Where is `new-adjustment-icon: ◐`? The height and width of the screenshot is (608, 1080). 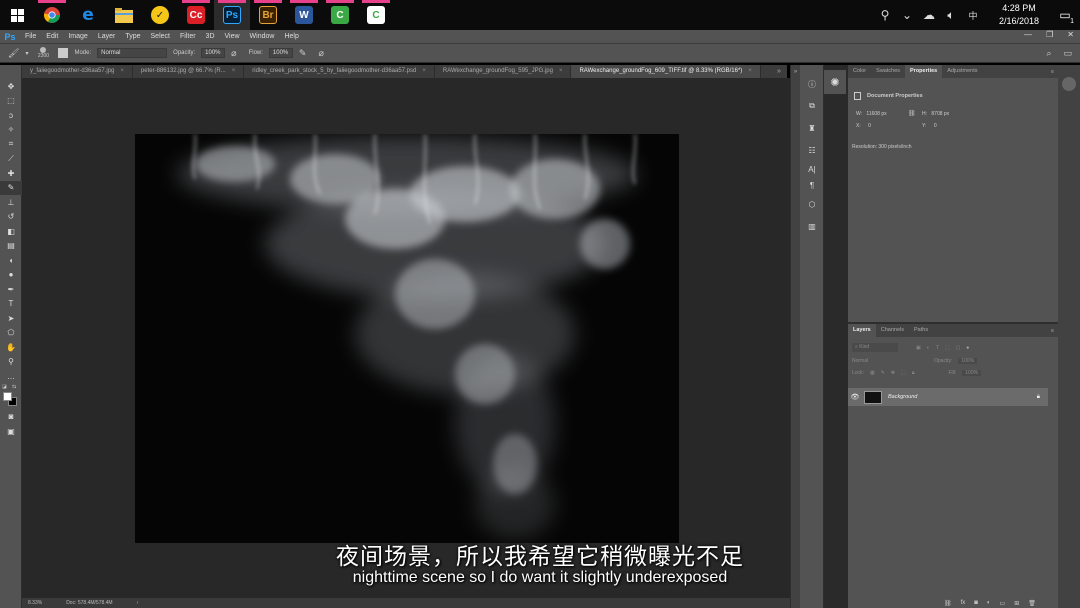 new-adjustment-icon: ◐ is located at coordinates (989, 603).